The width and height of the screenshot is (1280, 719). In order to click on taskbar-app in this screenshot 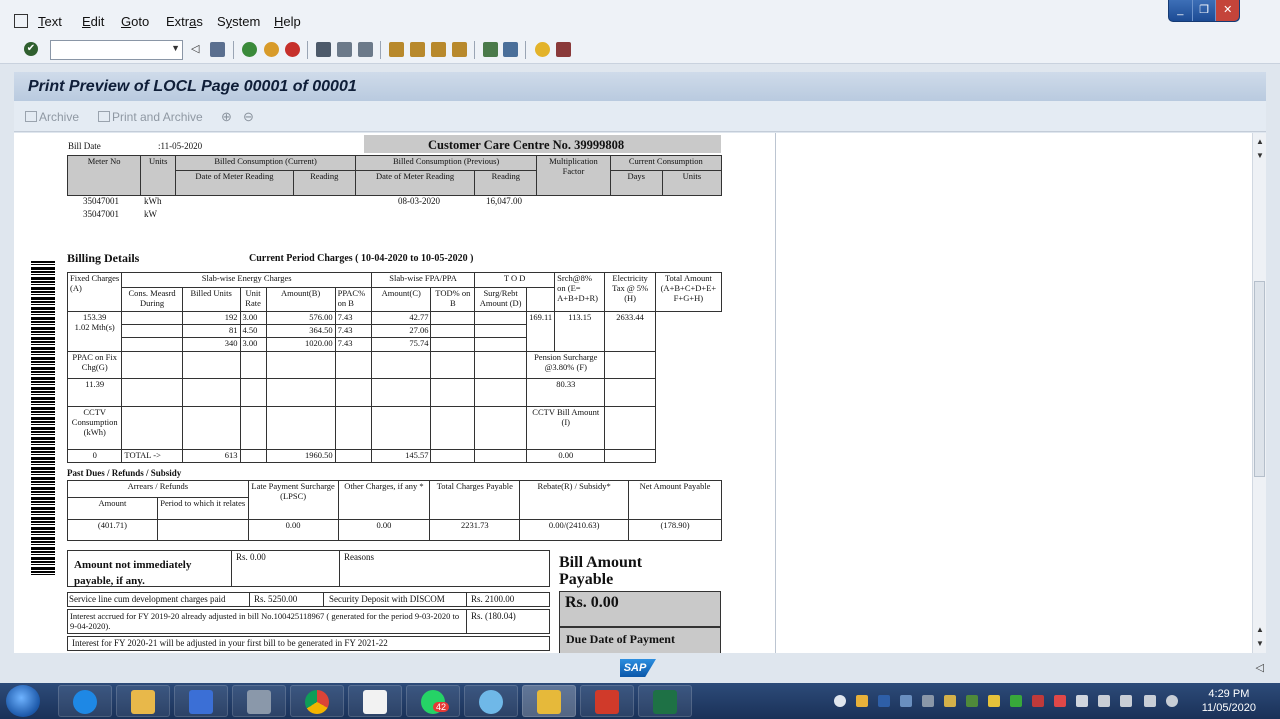, I will do `click(607, 701)`.